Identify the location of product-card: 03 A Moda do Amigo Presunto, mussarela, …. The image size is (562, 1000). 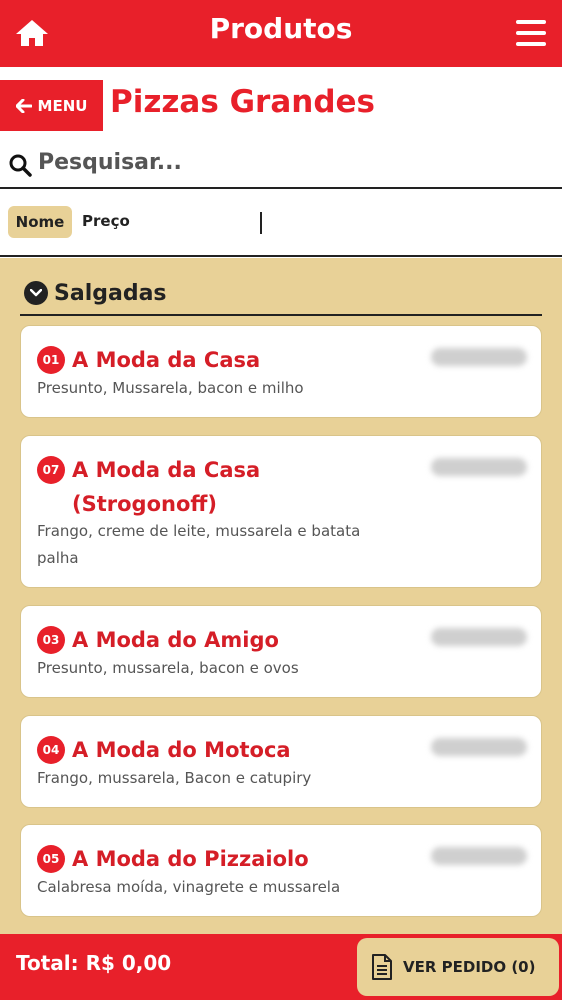
(281, 651).